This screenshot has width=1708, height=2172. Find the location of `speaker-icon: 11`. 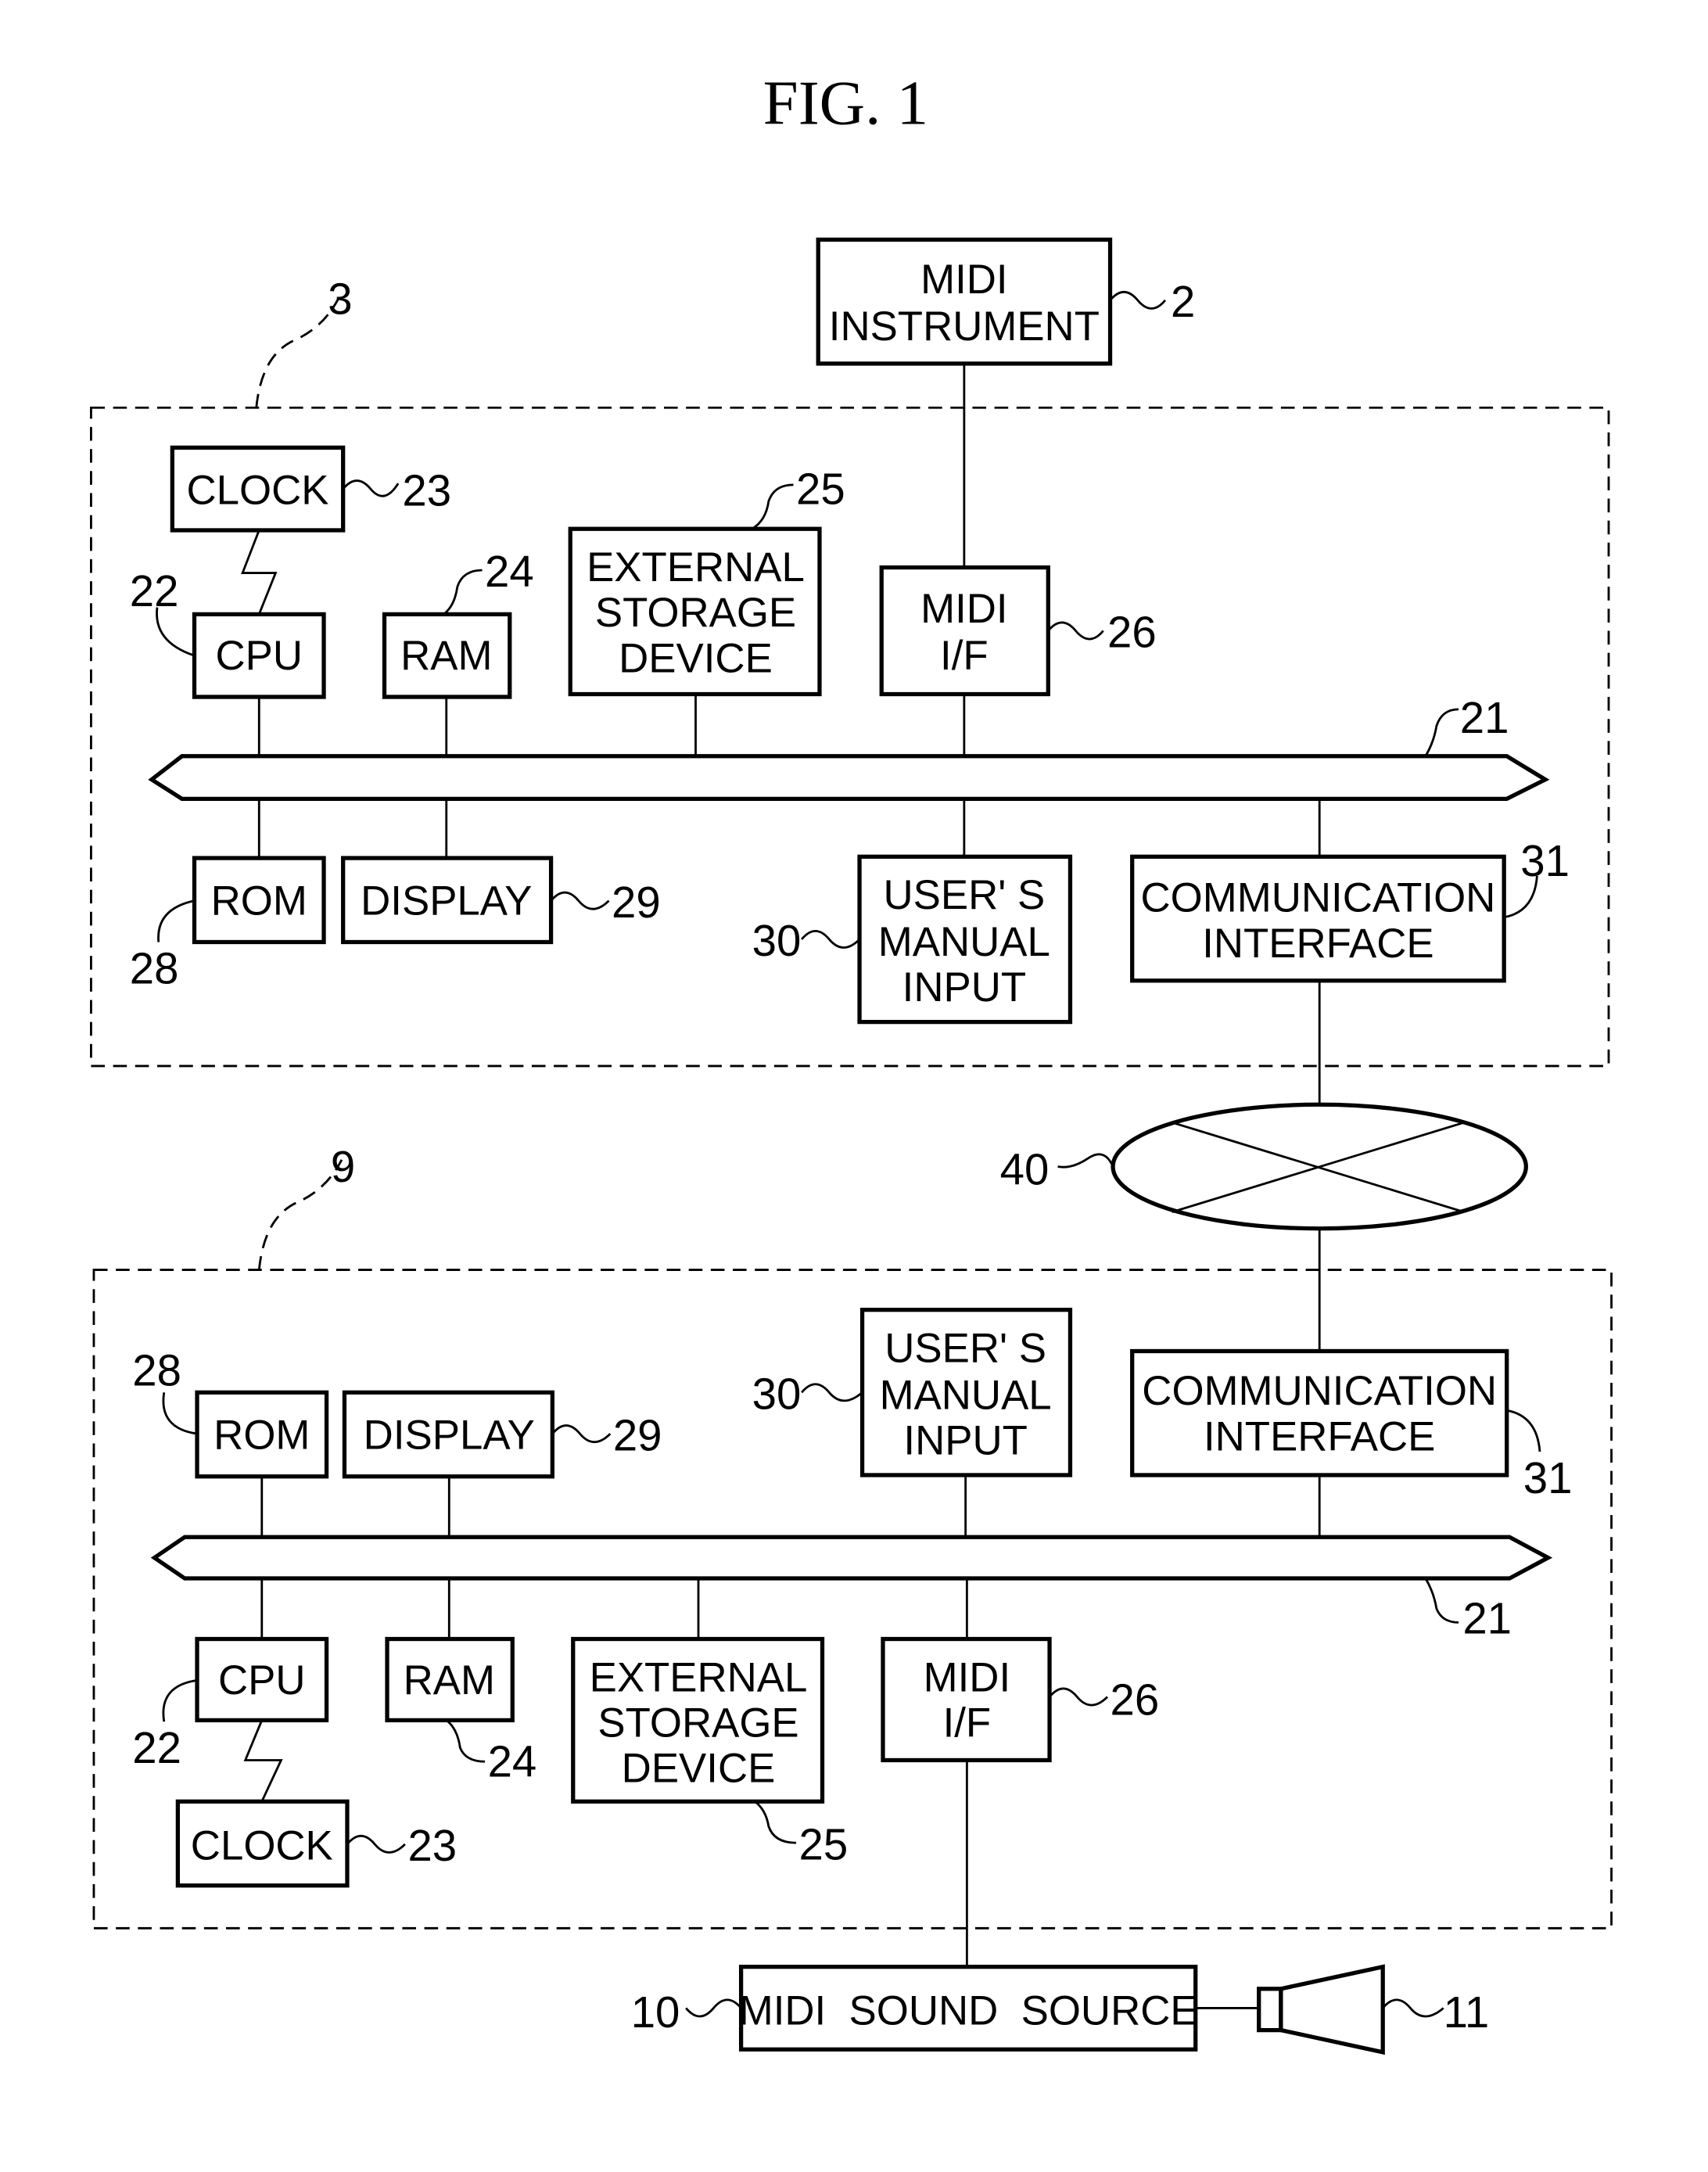

speaker-icon: 11 is located at coordinates (1373, 2009).